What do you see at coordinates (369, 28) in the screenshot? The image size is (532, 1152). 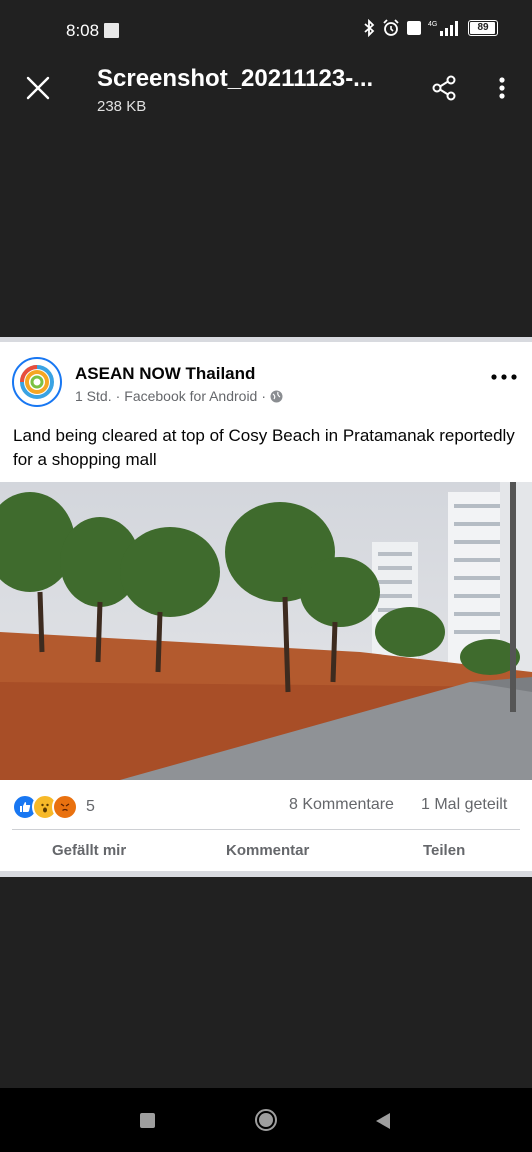 I see `bluetooth-icon` at bounding box center [369, 28].